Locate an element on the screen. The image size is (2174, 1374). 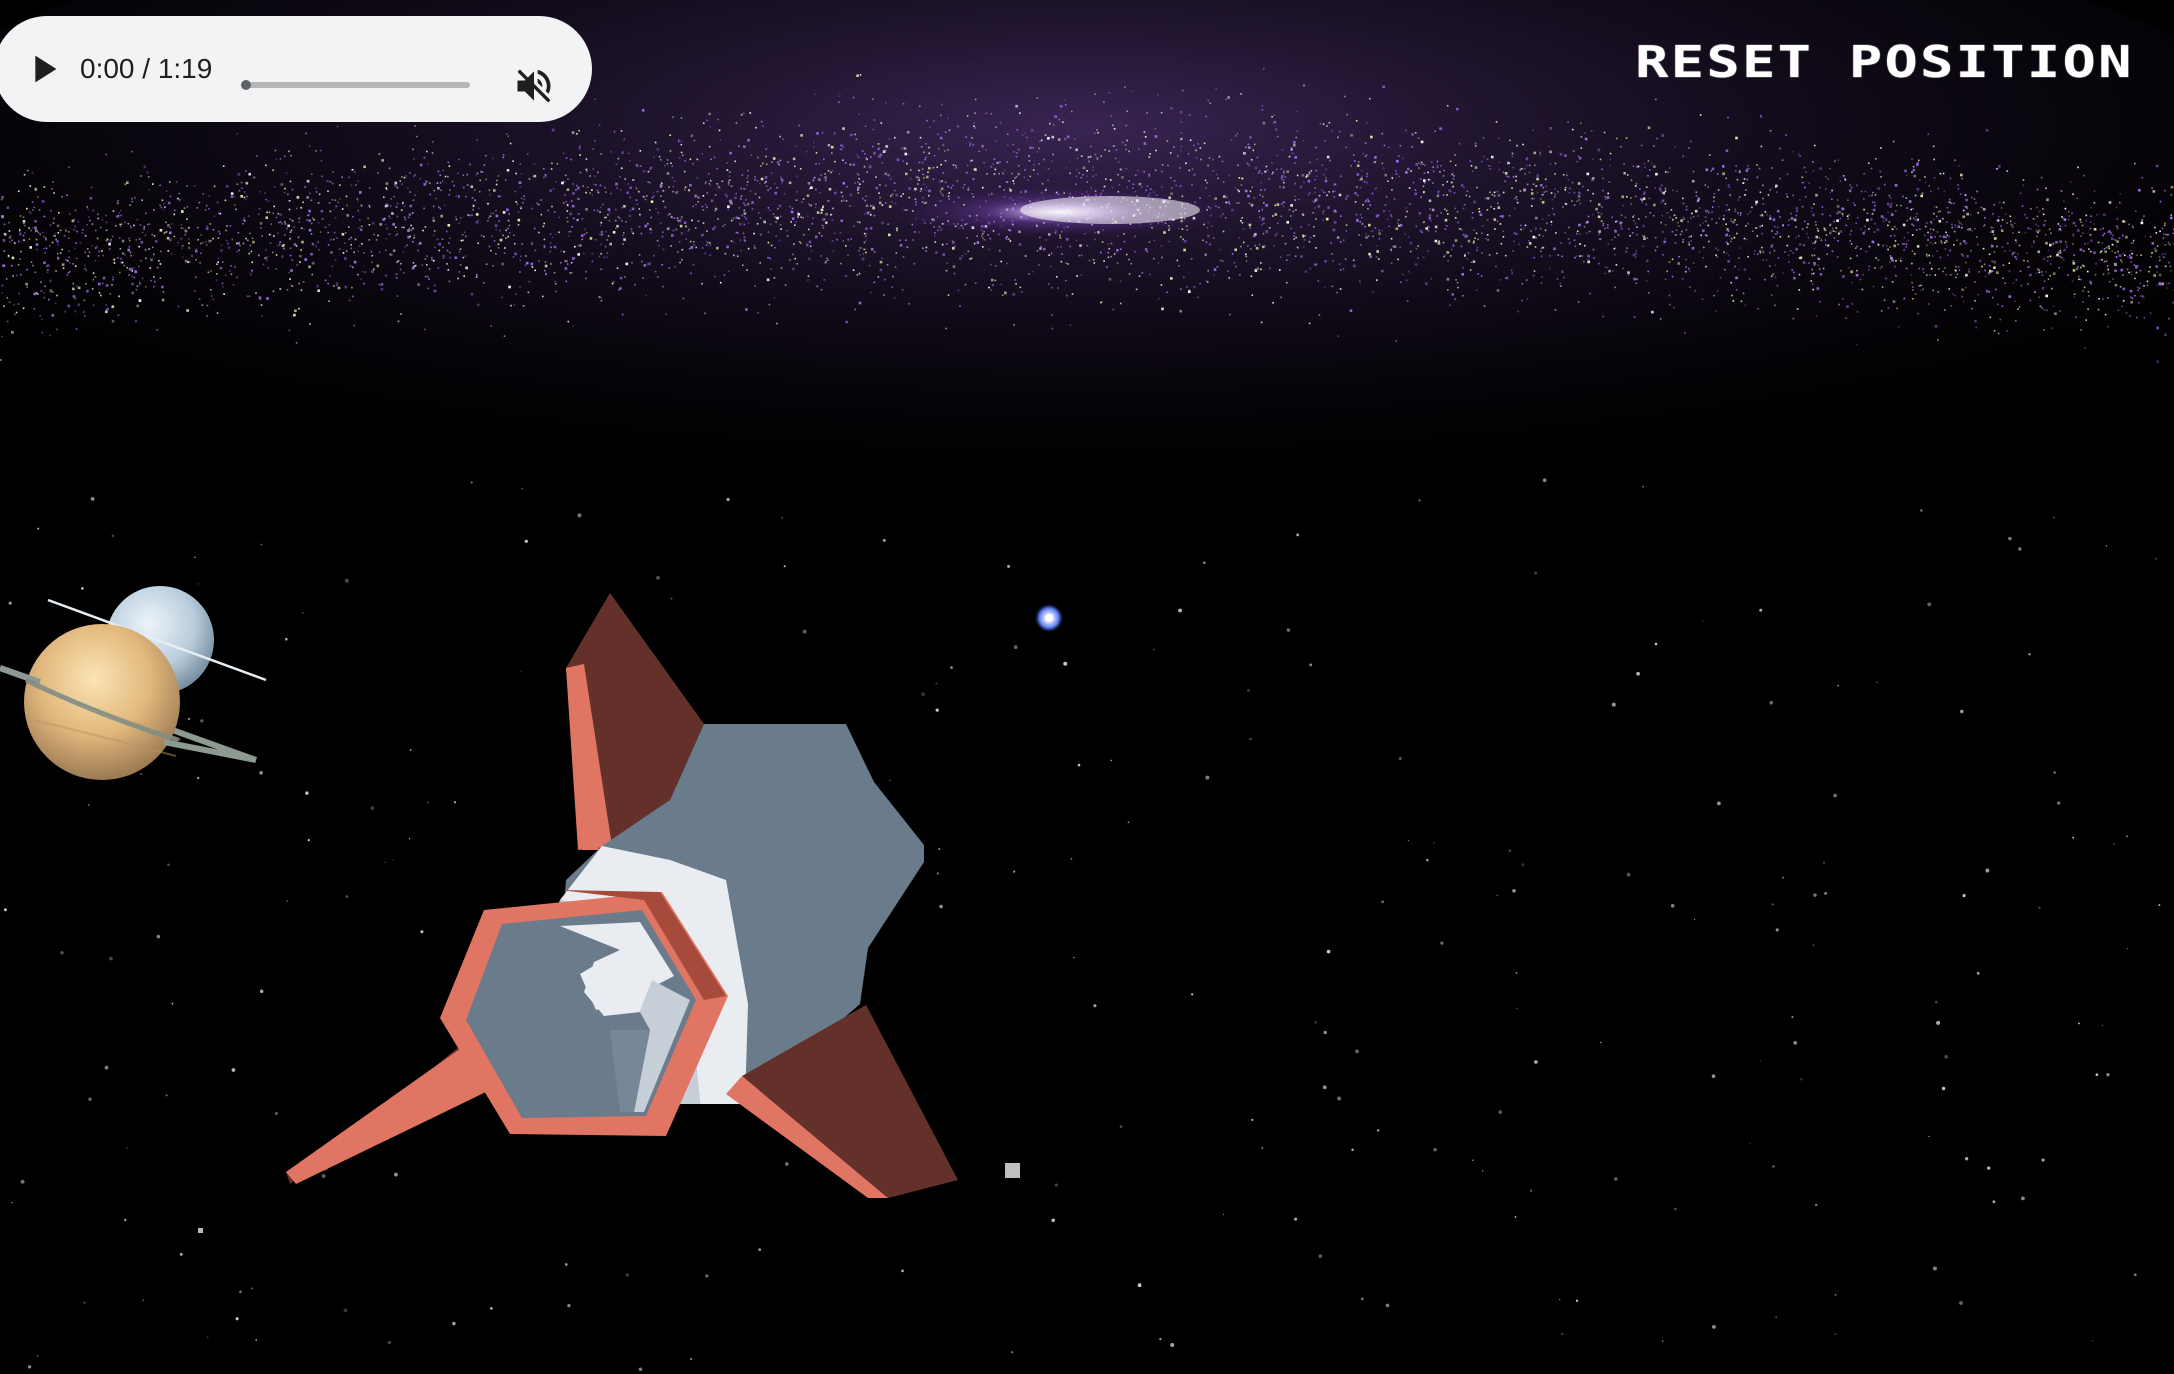
reset-position-button: RESET POSITION is located at coordinates (1884, 63).